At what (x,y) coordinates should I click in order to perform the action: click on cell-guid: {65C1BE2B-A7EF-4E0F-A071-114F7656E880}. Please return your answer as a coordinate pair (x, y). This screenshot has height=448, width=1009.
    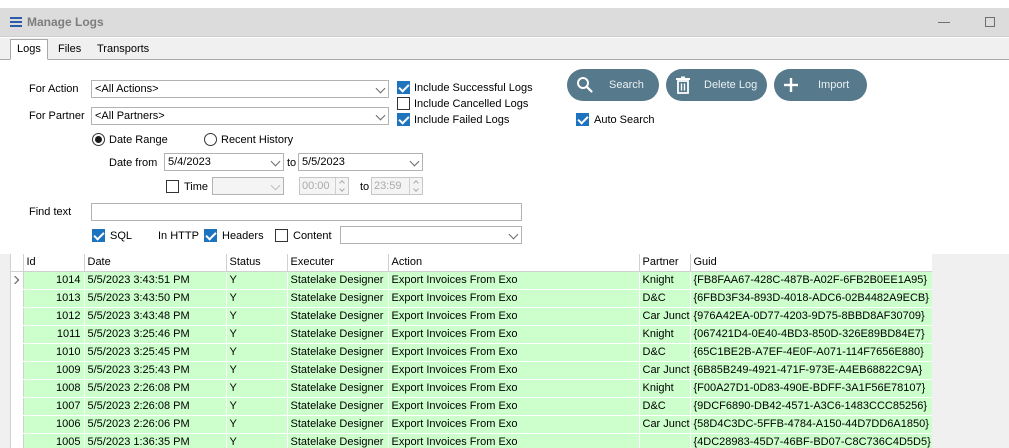
    Looking at the image, I should click on (811, 352).